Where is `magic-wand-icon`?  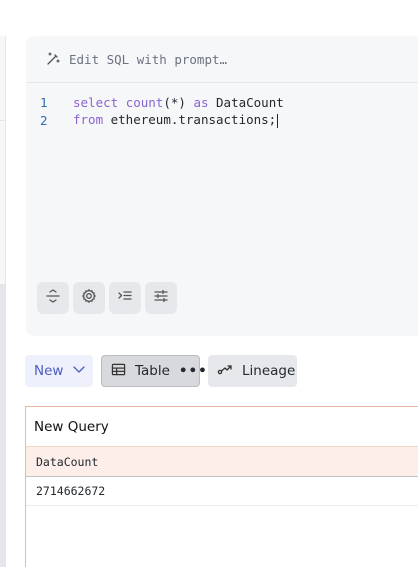
magic-wand-icon is located at coordinates (53, 59).